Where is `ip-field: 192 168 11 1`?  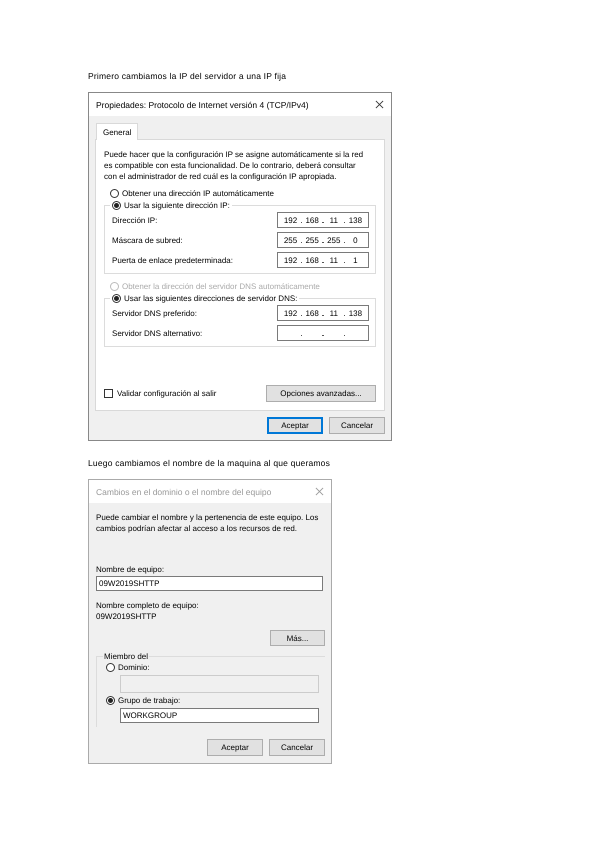
ip-field: 192 168 11 1 is located at coordinates (323, 260).